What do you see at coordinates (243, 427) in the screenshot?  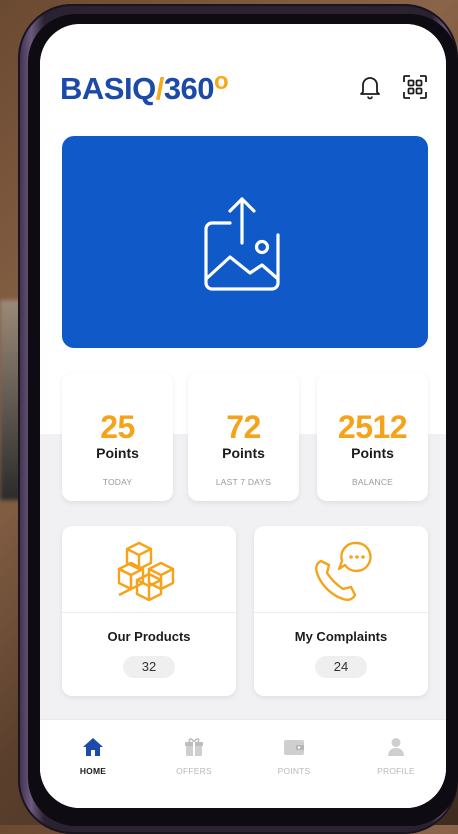 I see `stat-value: 72` at bounding box center [243, 427].